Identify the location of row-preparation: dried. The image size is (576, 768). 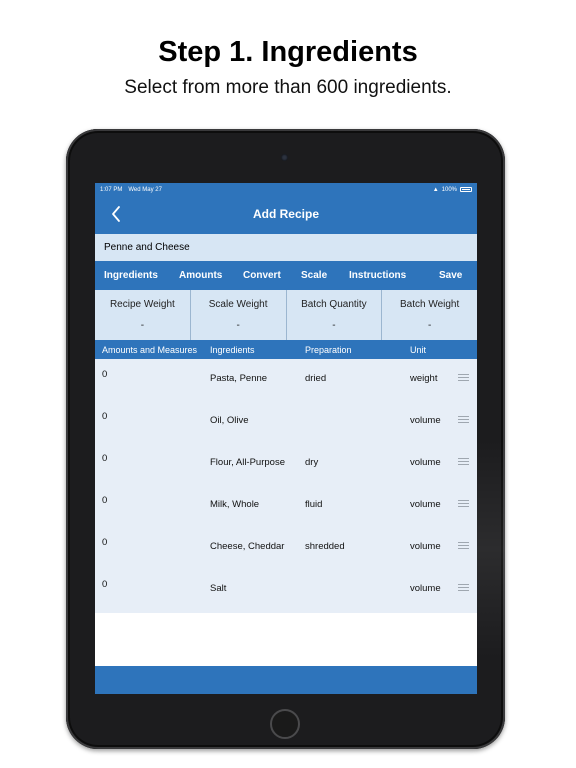
(316, 378).